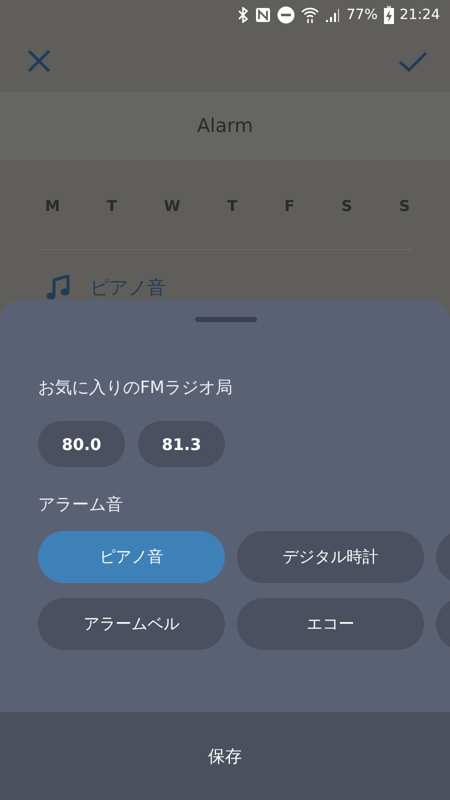 The height and width of the screenshot is (800, 450). What do you see at coordinates (389, 15) in the screenshot?
I see `battery-charging-icon` at bounding box center [389, 15].